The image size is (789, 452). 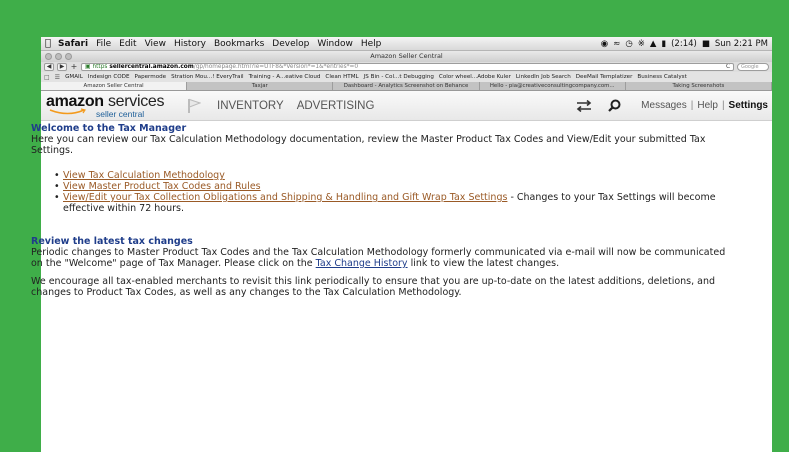 I want to click on close-window-button, so click(x=48, y=56).